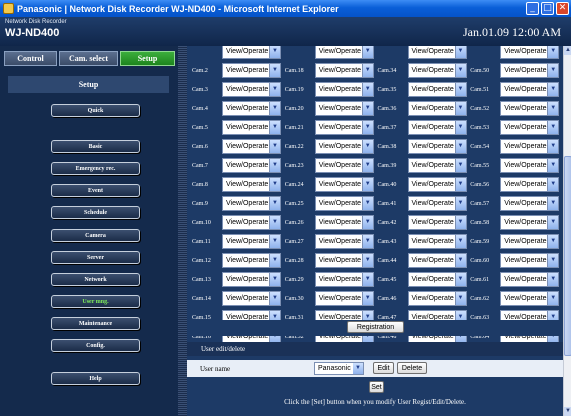  Describe the element at coordinates (95, 190) in the screenshot. I see `nav-event: Event` at that location.